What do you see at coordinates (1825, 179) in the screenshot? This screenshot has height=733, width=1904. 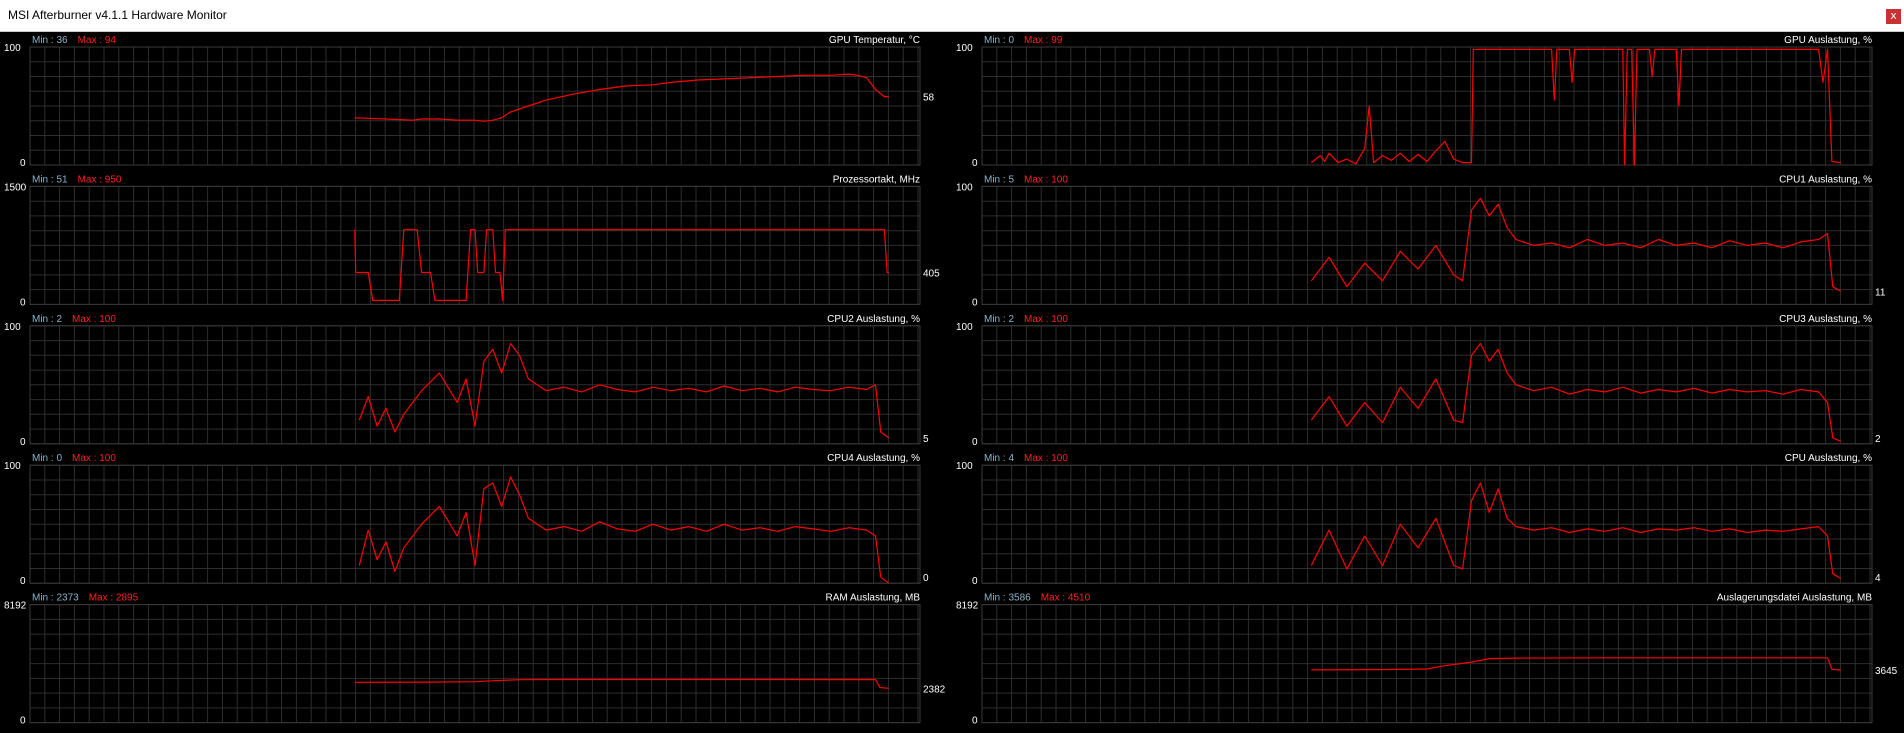 I see `graph-title: CPU1 Auslastung, %` at bounding box center [1825, 179].